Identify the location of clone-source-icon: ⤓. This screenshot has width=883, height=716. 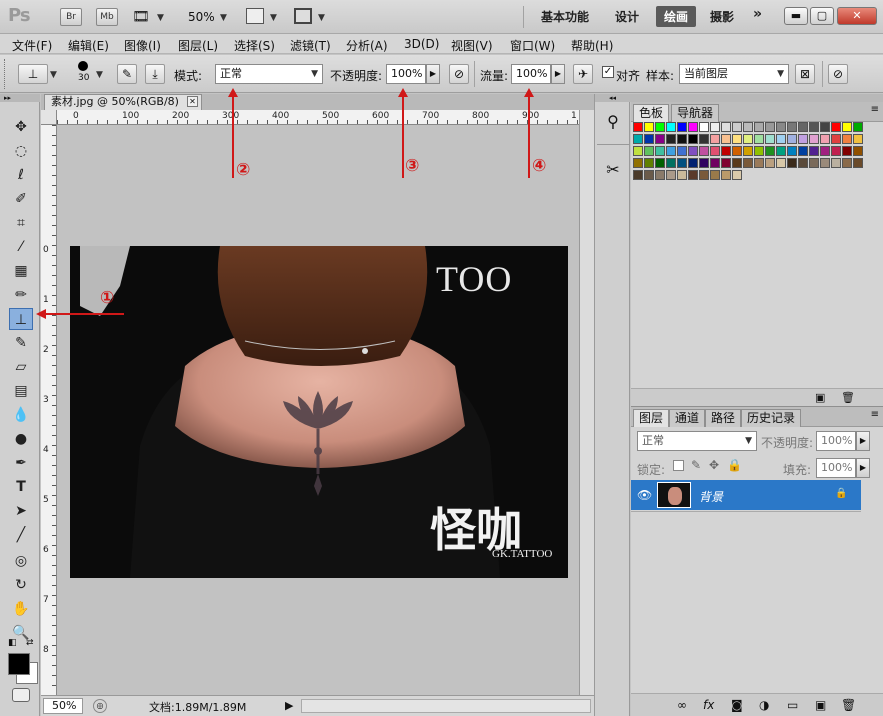
(155, 74).